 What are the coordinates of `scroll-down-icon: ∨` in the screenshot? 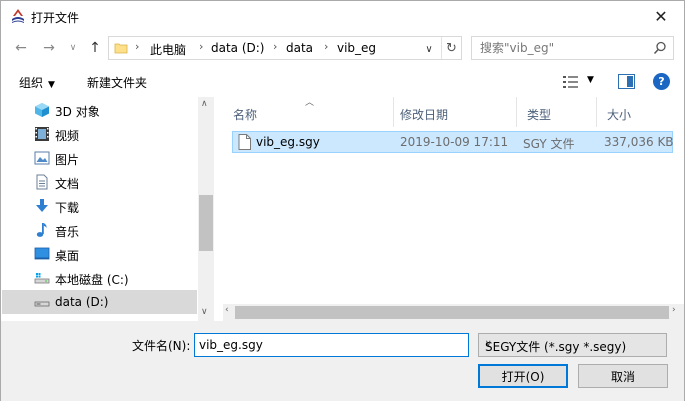 It's located at (204, 312).